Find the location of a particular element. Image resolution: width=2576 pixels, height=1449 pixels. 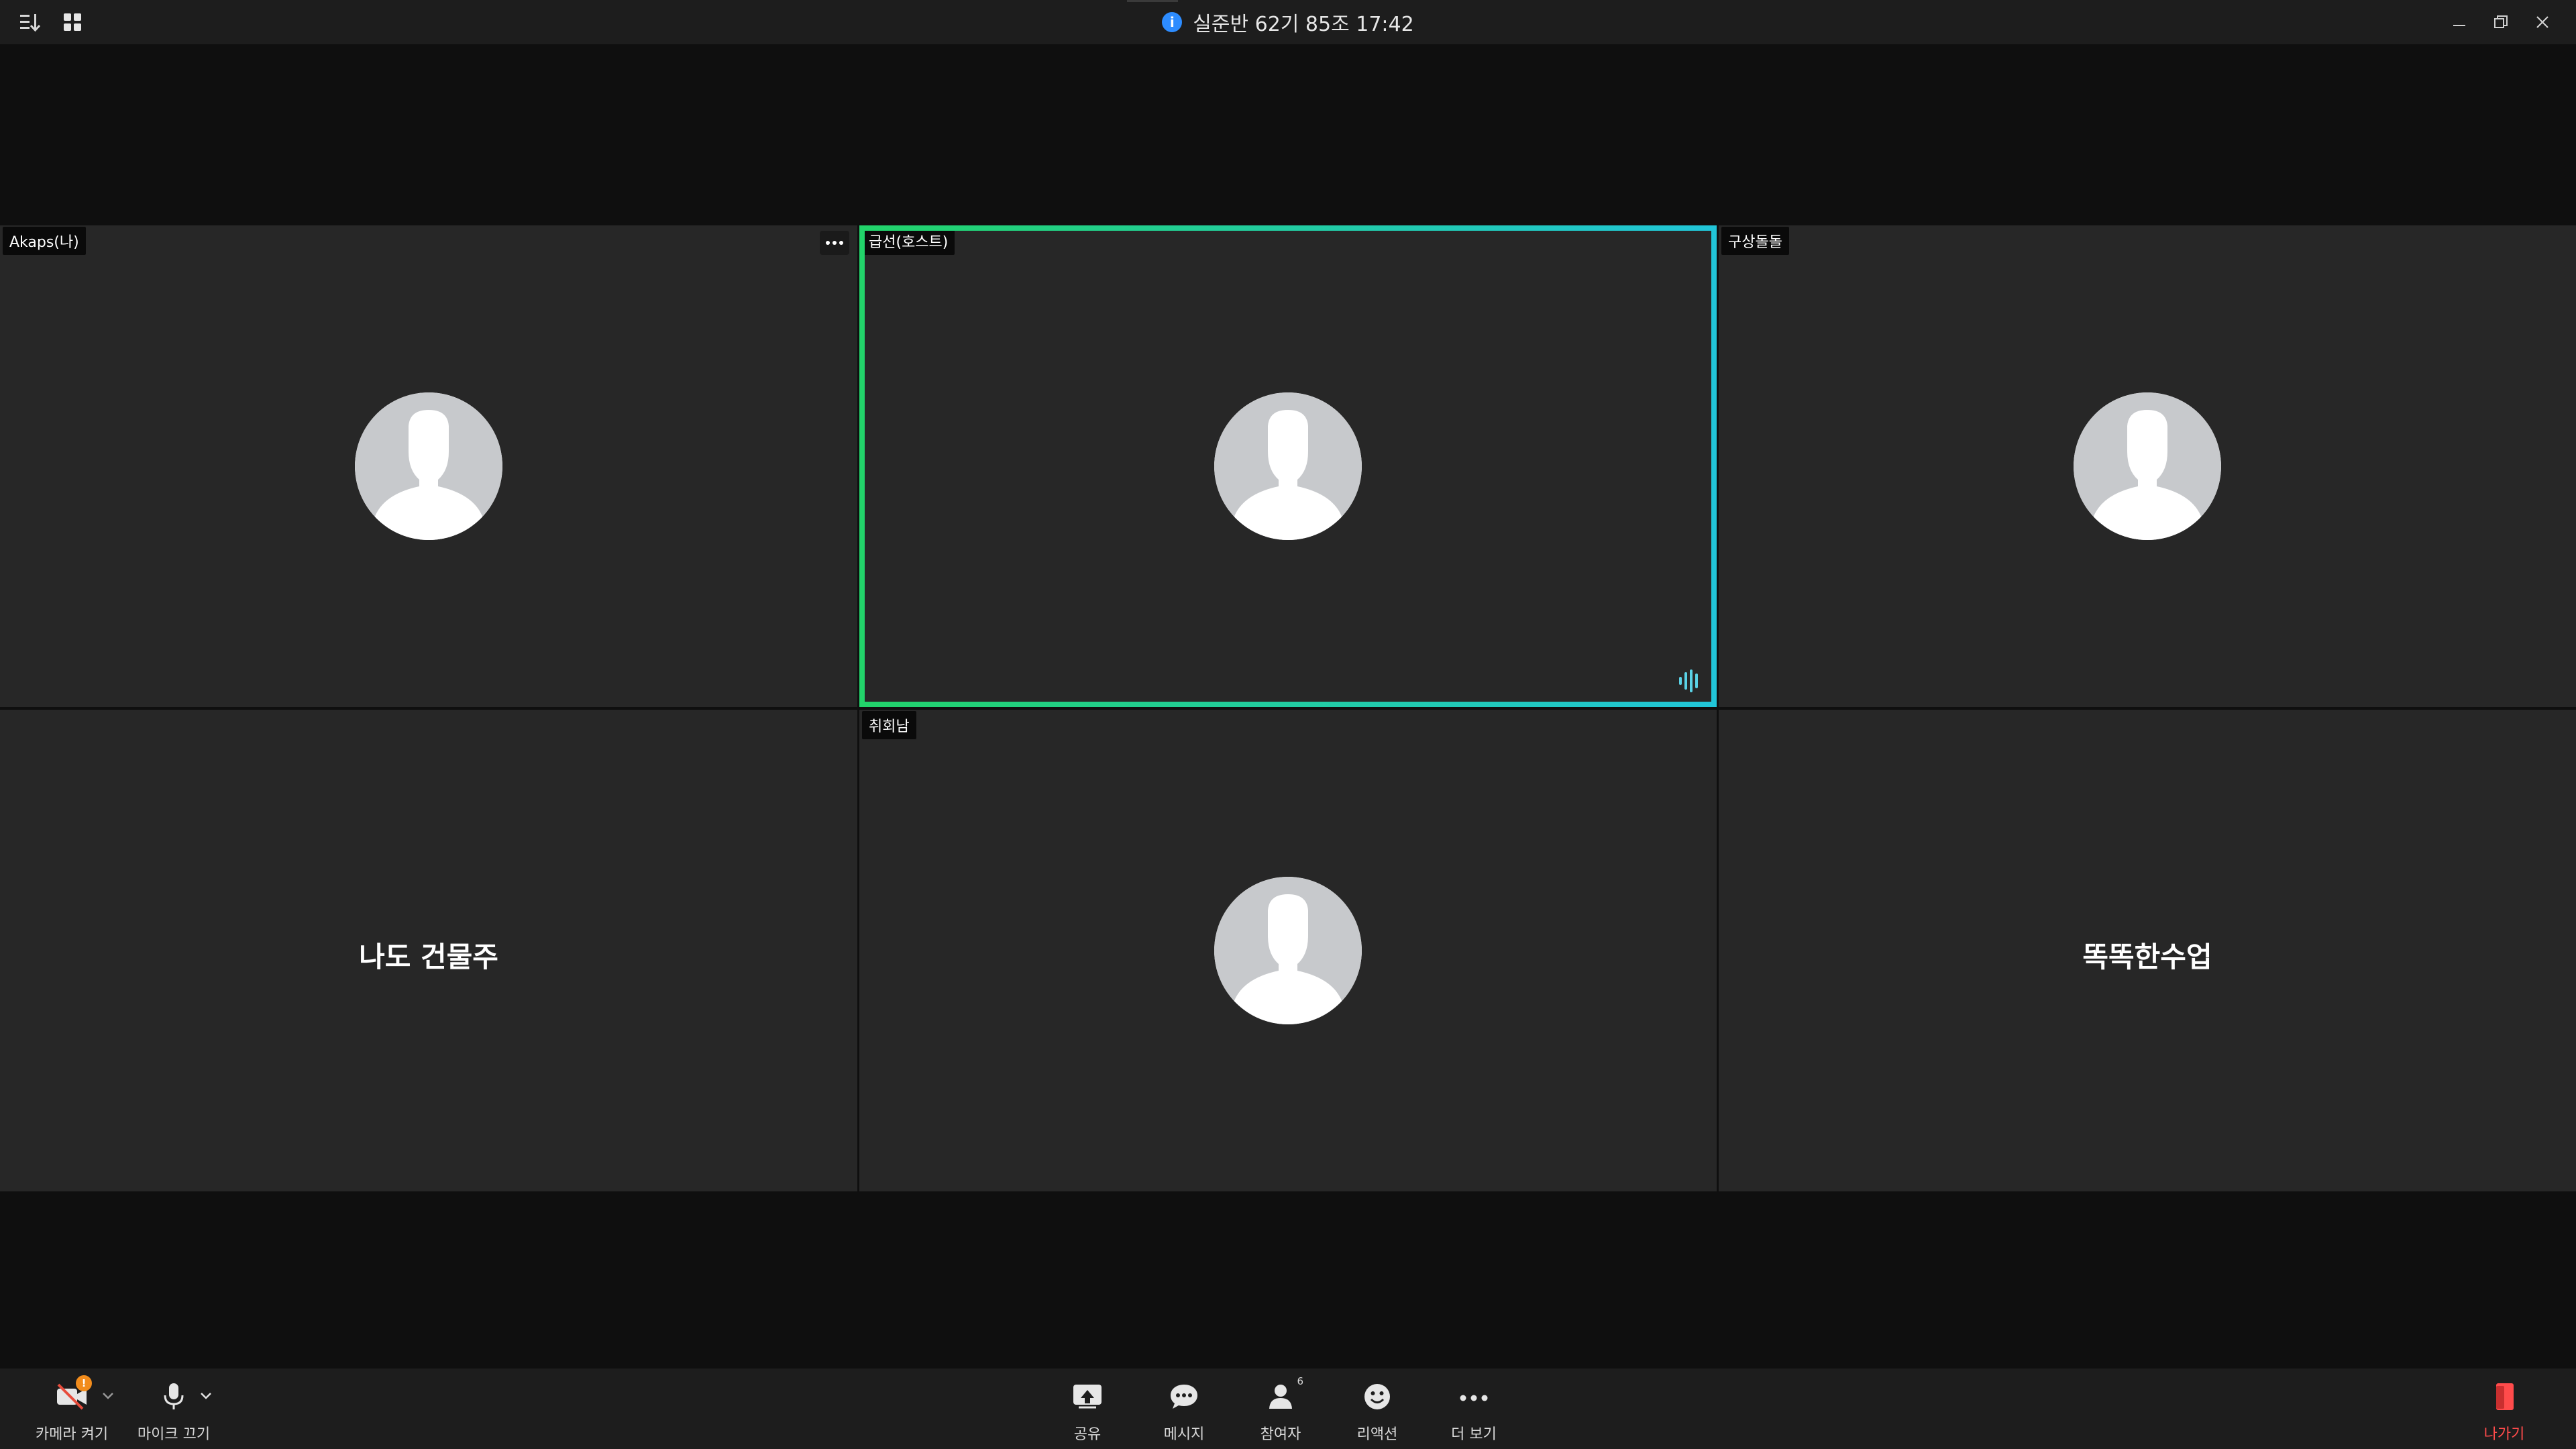

person-icon is located at coordinates (1280, 1398).